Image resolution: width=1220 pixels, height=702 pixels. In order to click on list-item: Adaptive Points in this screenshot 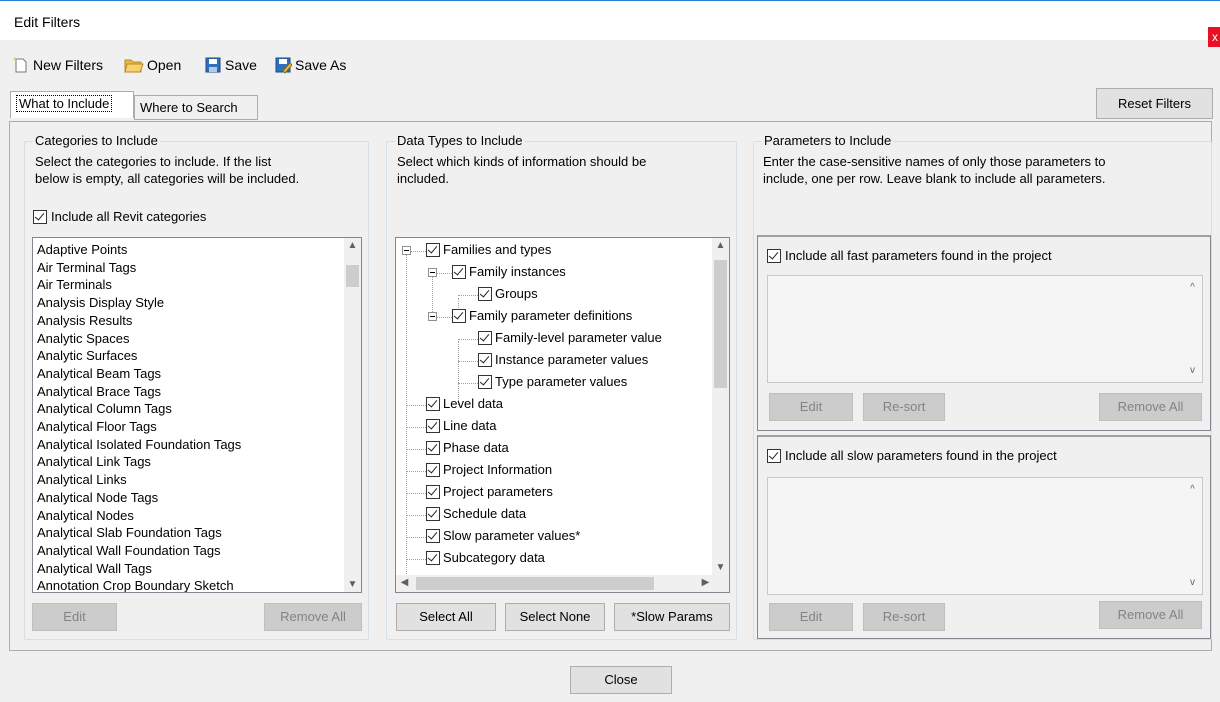, I will do `click(82, 249)`.